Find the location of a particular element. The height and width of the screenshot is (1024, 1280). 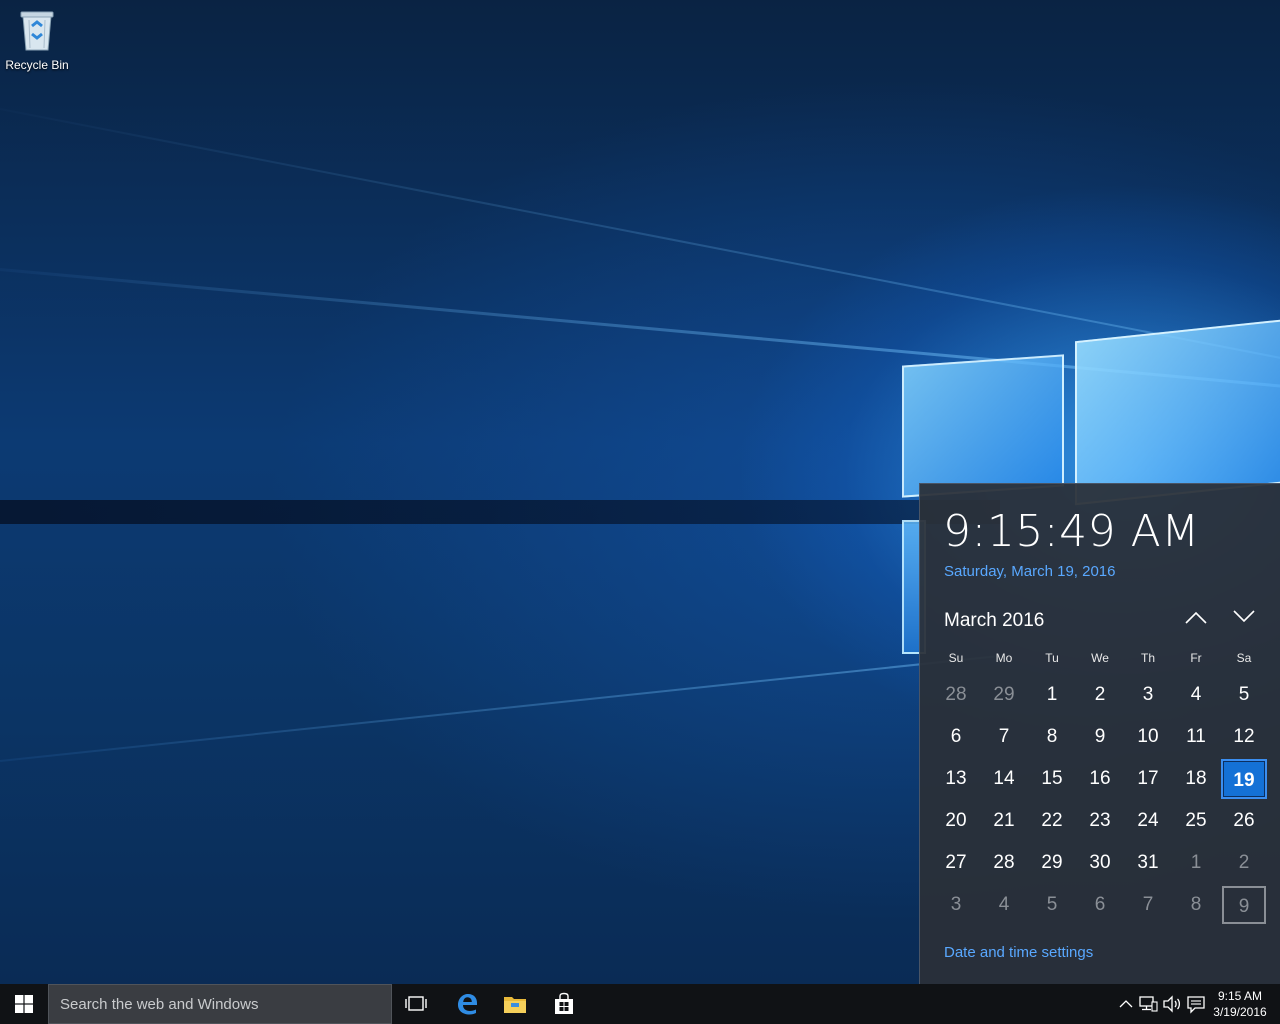

edge-icon is located at coordinates (467, 1004).